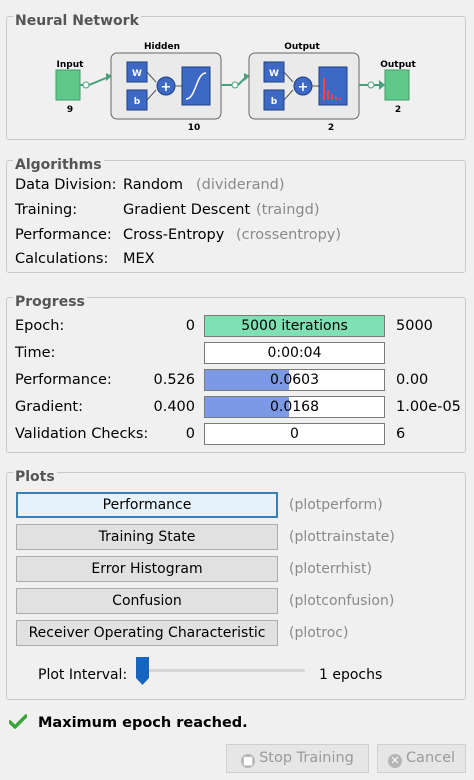  I want to click on data-division-label: Data Division:, so click(66, 185).